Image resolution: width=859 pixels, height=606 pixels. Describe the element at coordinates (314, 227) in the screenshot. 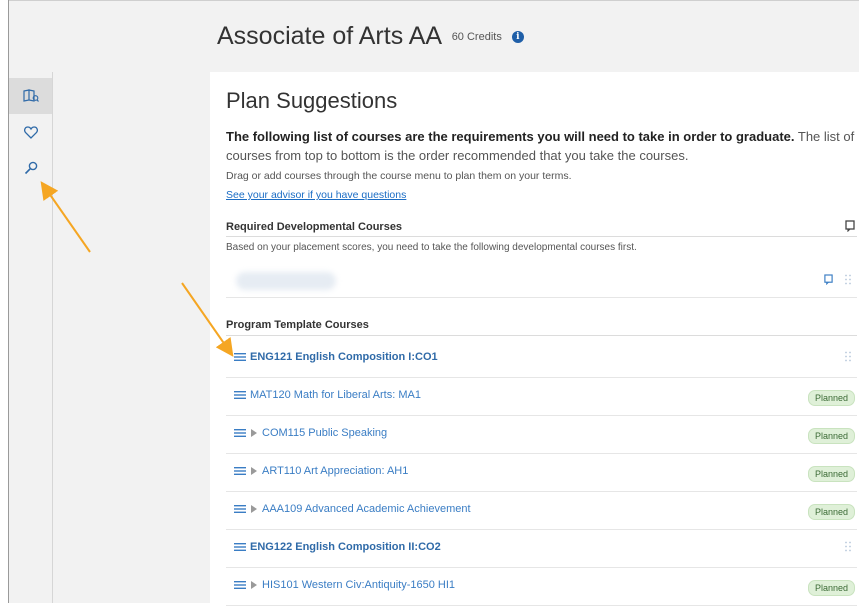

I see `developmental-heading: Required Developmental Courses` at that location.